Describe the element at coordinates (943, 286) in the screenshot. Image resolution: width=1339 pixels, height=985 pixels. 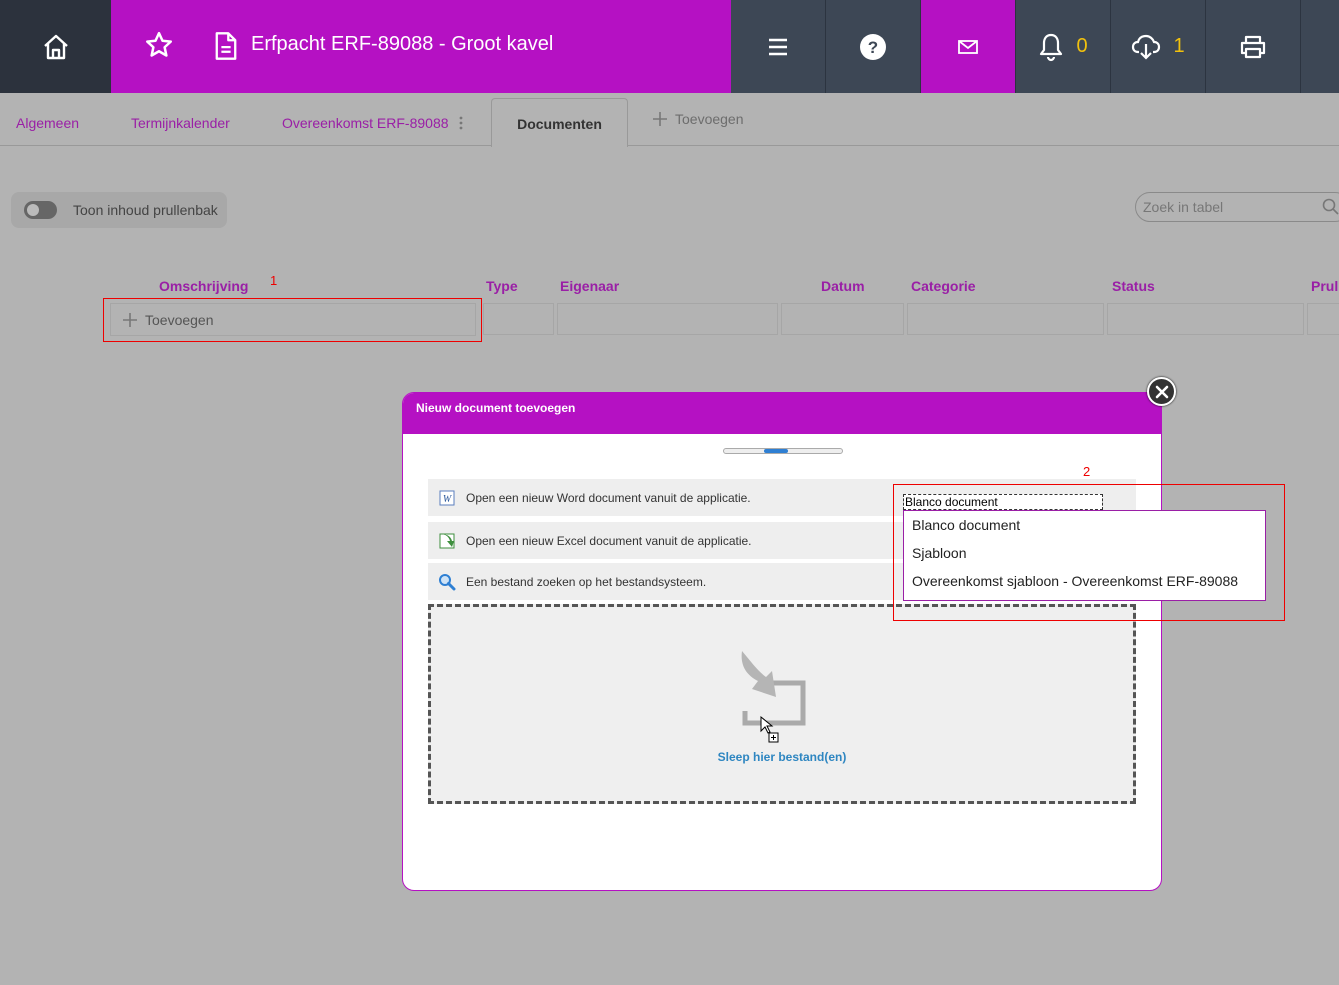
I see `col-categorie: Categorie` at that location.